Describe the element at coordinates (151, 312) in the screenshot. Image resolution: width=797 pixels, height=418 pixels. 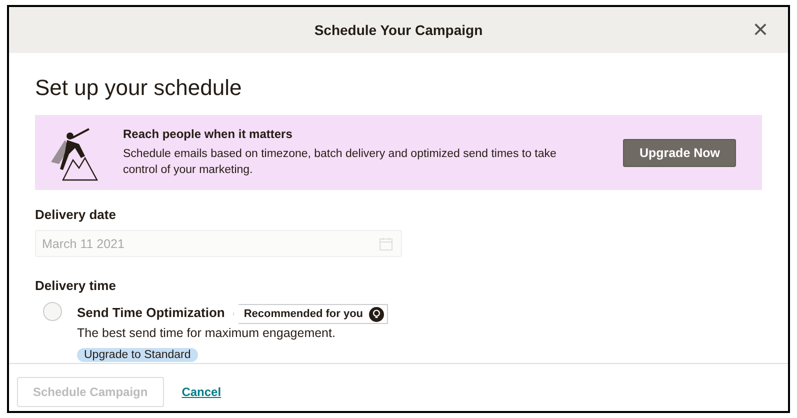
I see `option-label: Send Time Optimization` at that location.